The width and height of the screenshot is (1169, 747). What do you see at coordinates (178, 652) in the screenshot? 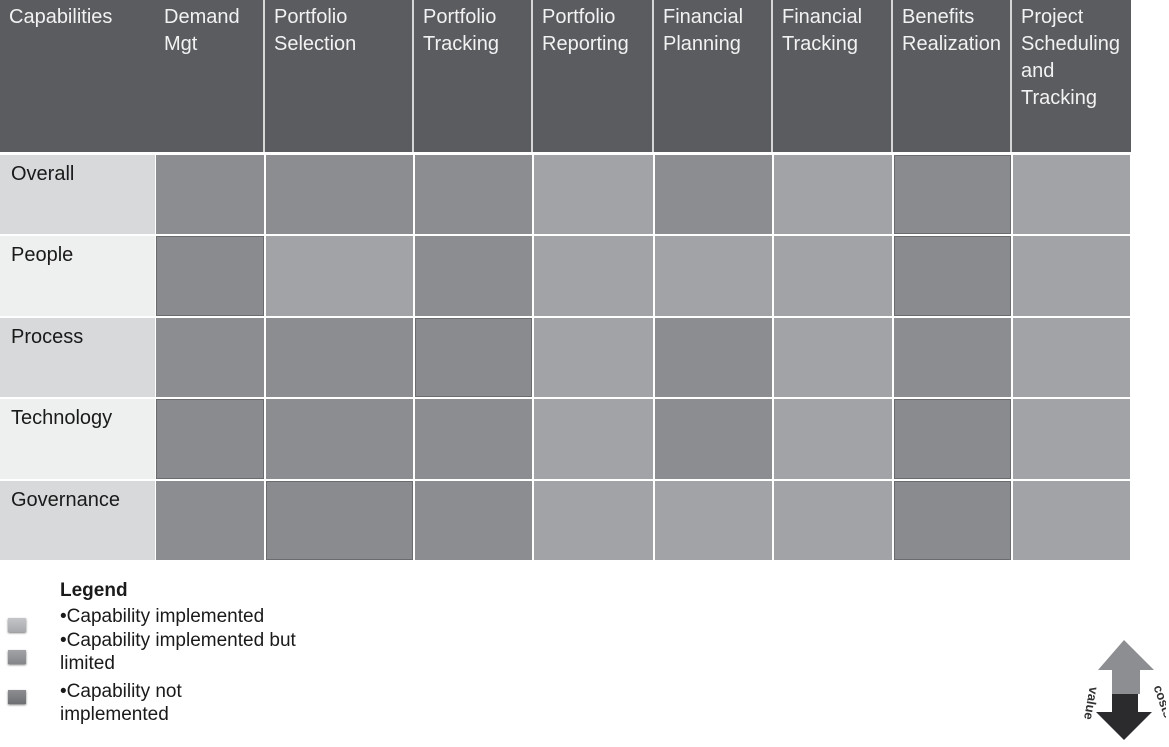
I see `legend-item-limited: •Capability implemented but limited` at bounding box center [178, 652].